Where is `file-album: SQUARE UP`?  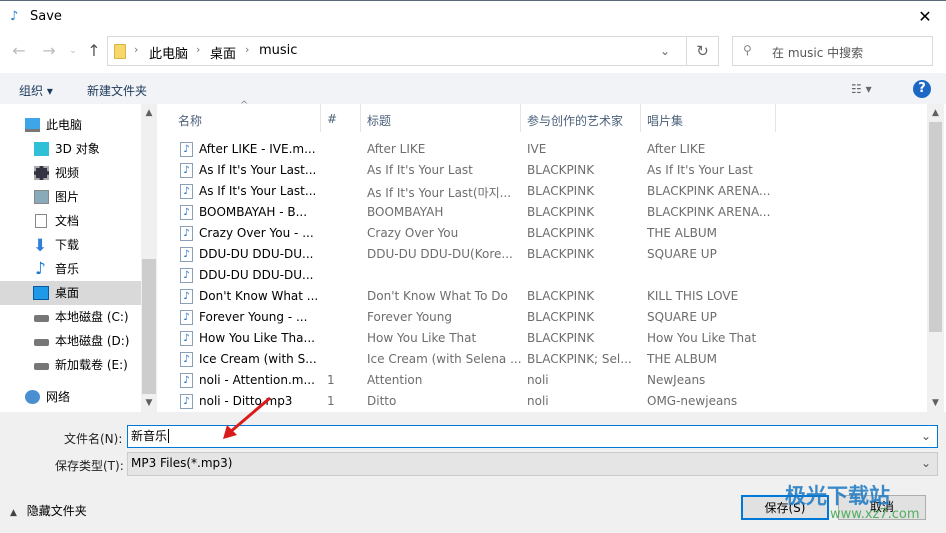
file-album: SQUARE UP is located at coordinates (682, 254).